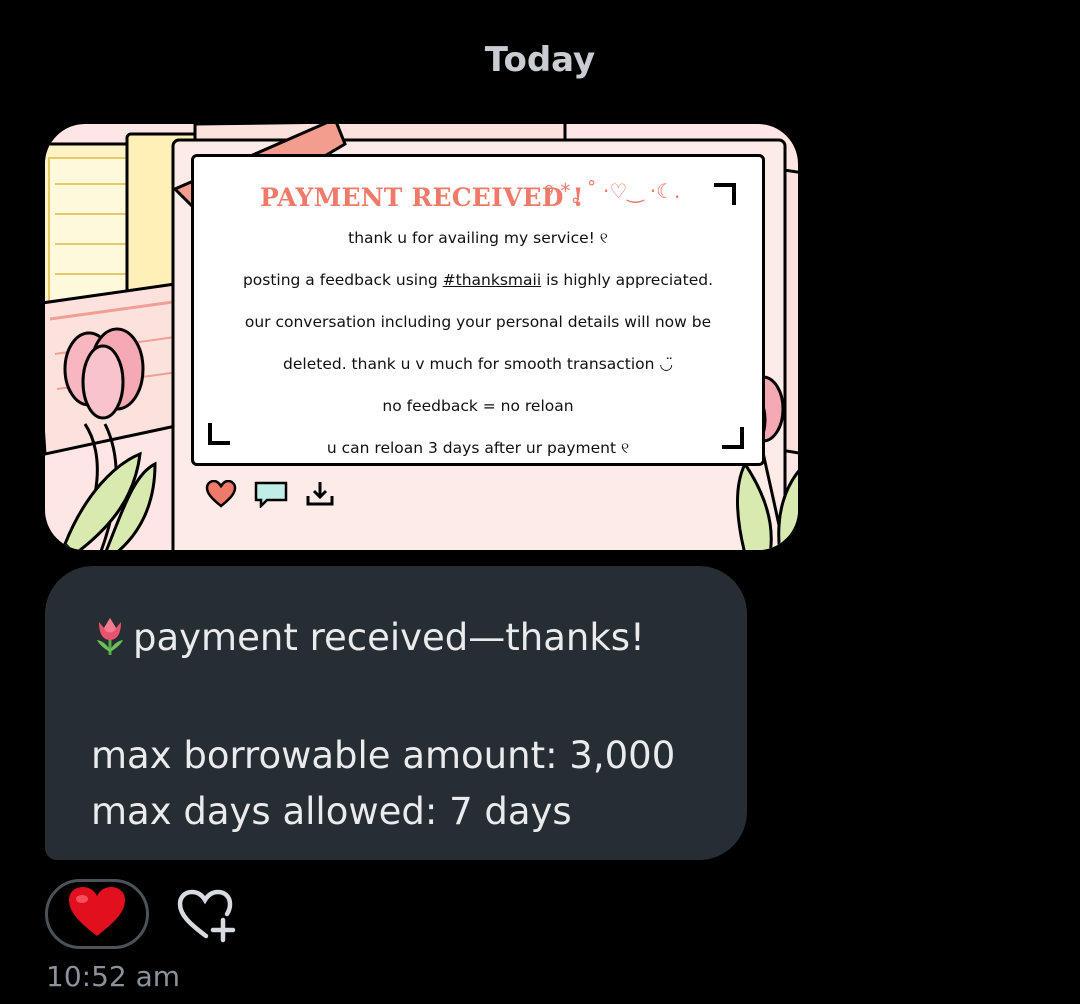 The image size is (1080, 1004). Describe the element at coordinates (422, 197) in the screenshot. I see `note-title: PAYMENT RECEIVED !` at that location.